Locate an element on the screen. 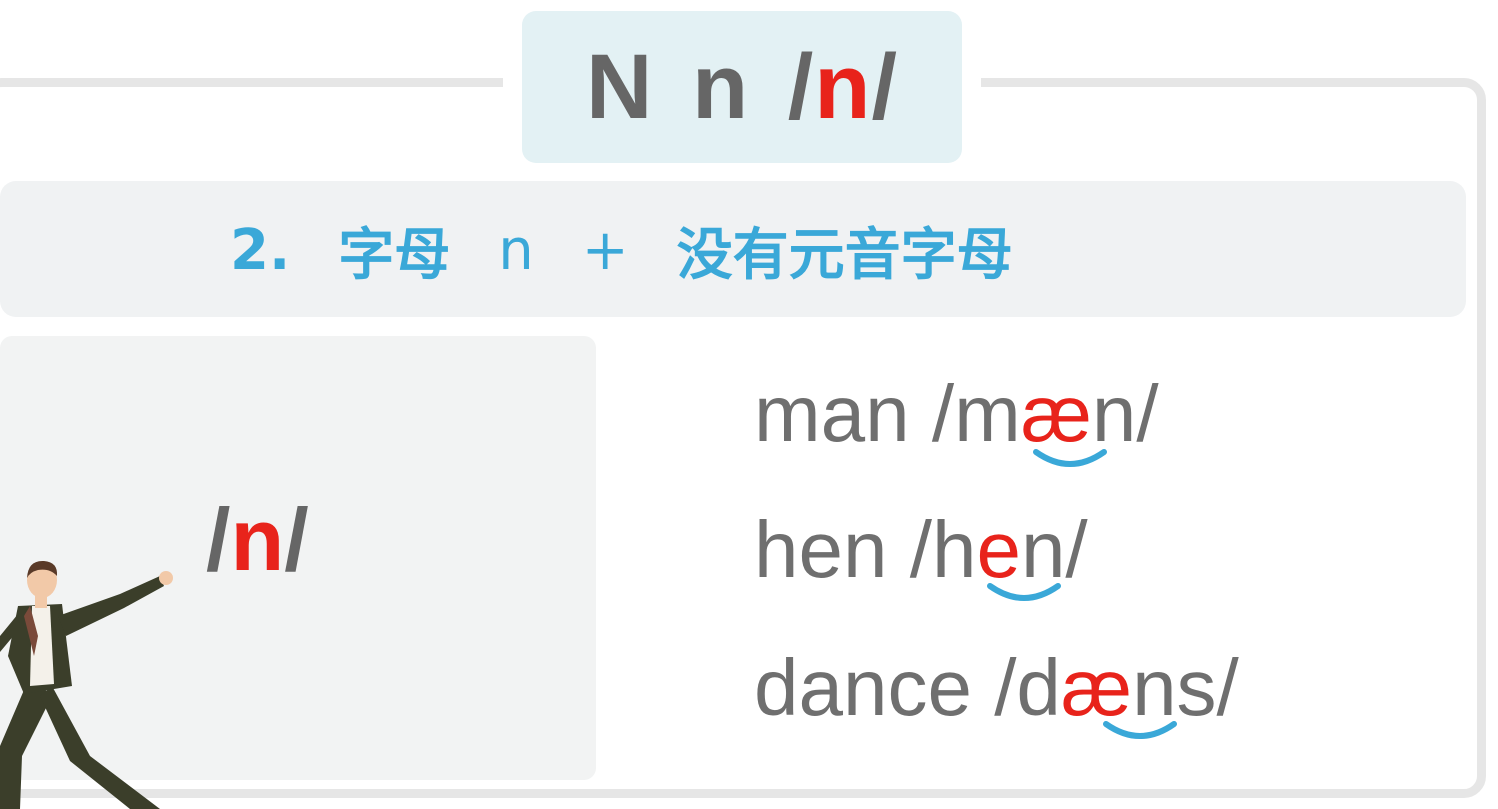 The height and width of the screenshot is (809, 1498). title-phoneme: n is located at coordinates (843, 86).